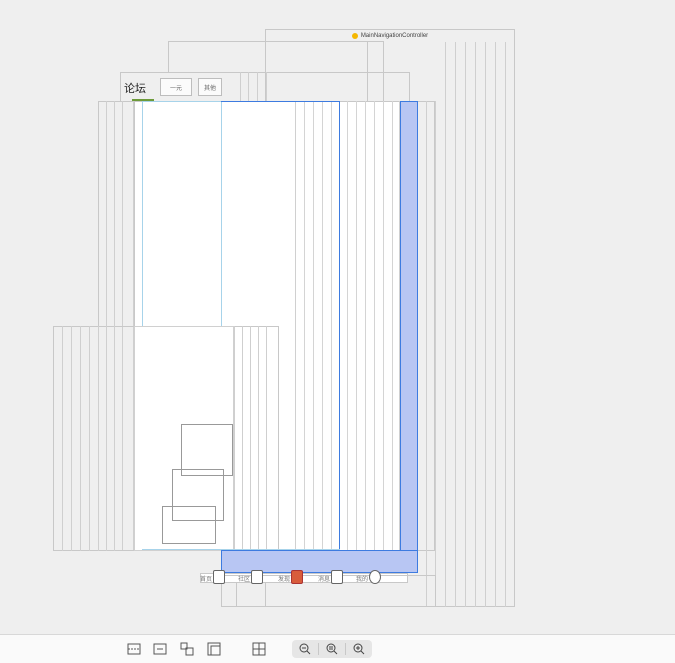 The width and height of the screenshot is (675, 663). I want to click on tab-item-messages: 消息, so click(331, 575).